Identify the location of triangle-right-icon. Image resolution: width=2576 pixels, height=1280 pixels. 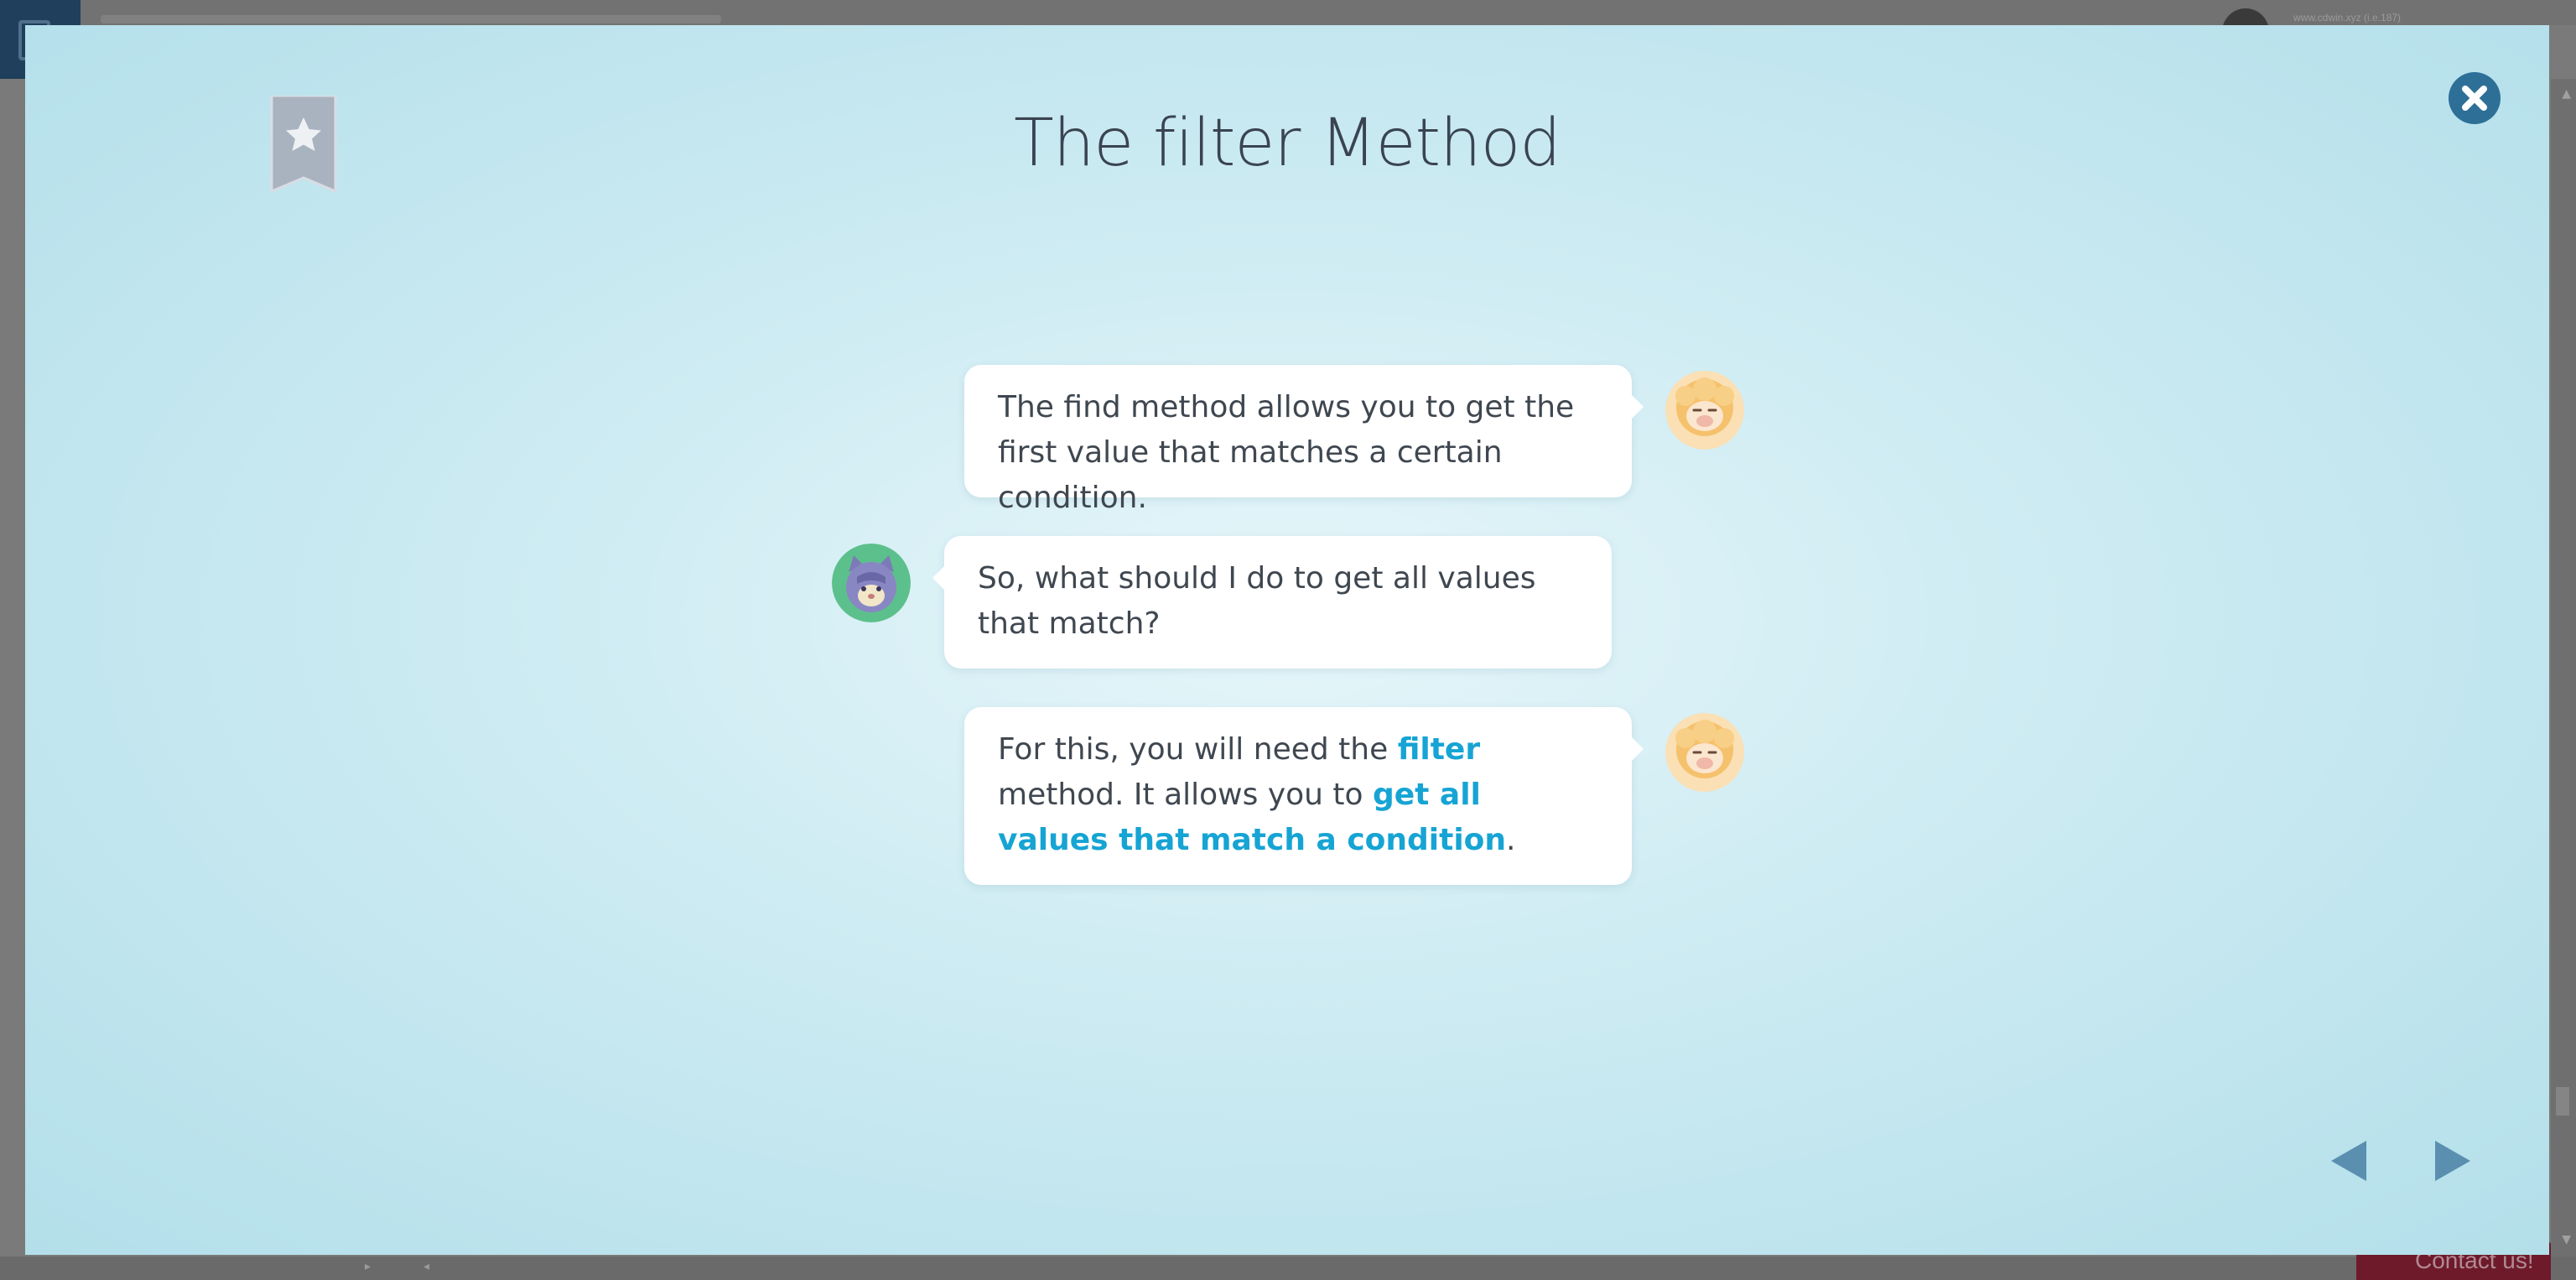
(2452, 1161).